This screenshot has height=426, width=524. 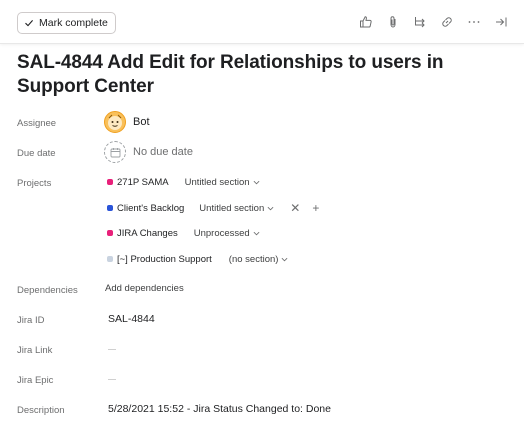 What do you see at coordinates (35, 380) in the screenshot?
I see `jira-epic-label: Jira Epic` at bounding box center [35, 380].